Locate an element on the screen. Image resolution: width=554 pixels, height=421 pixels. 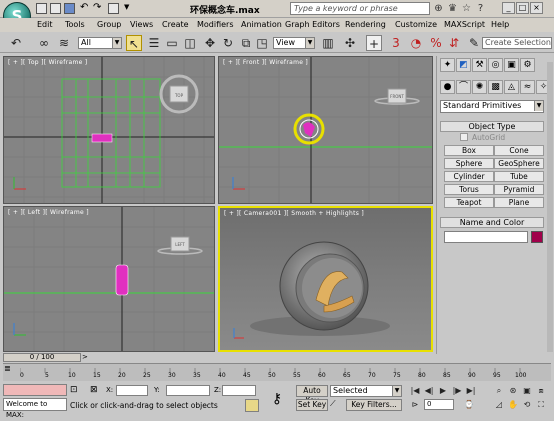
open-file-icon is located at coordinates (55, 8).